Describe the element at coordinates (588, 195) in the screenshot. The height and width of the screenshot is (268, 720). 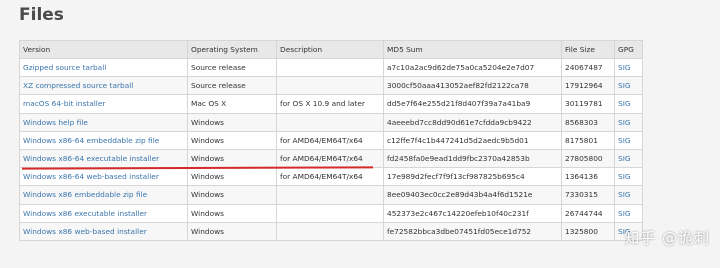
I see `size-cell: 7330315` at that location.